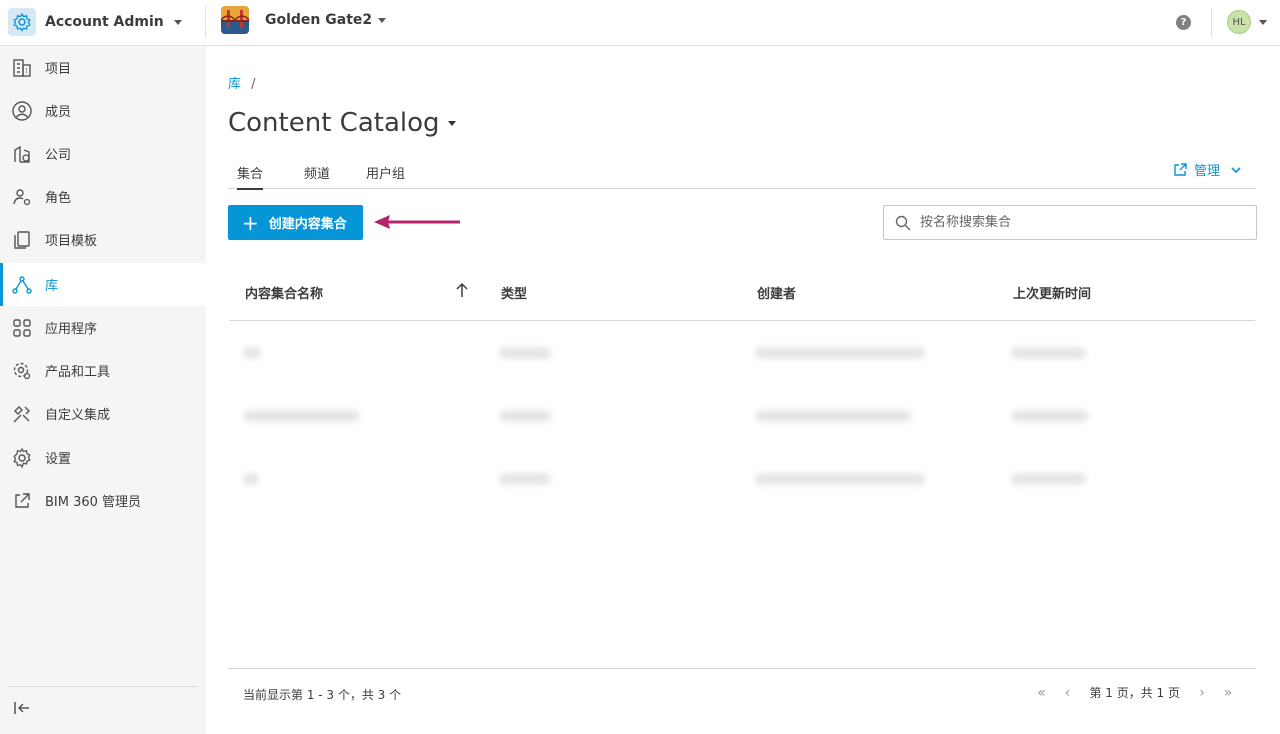  I want to click on sidebar-item-companies: 公司, so click(103, 153).